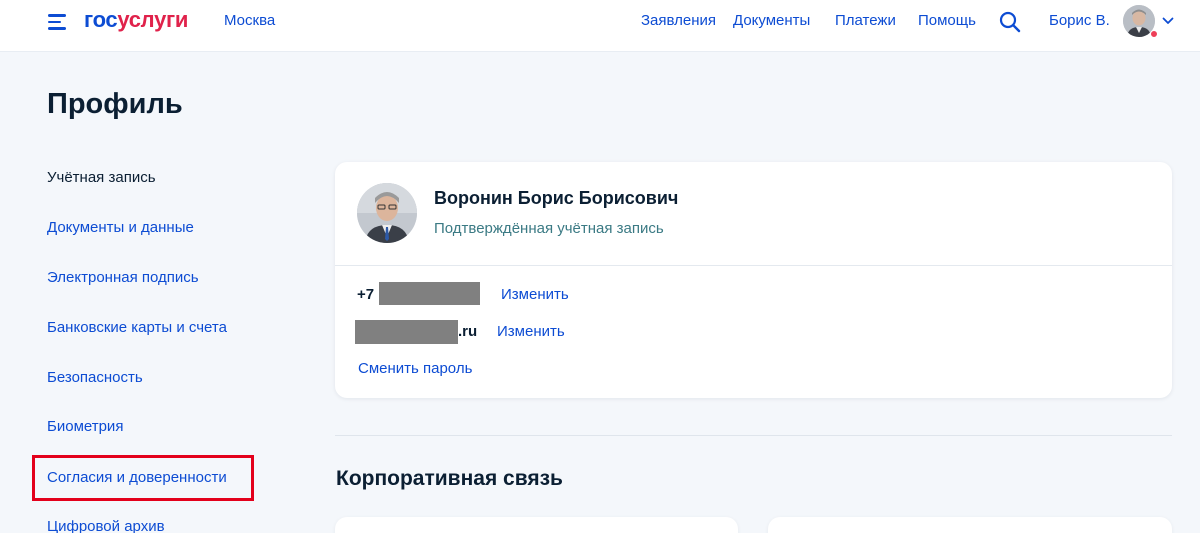  I want to click on nav-documents: Документы, so click(771, 20).